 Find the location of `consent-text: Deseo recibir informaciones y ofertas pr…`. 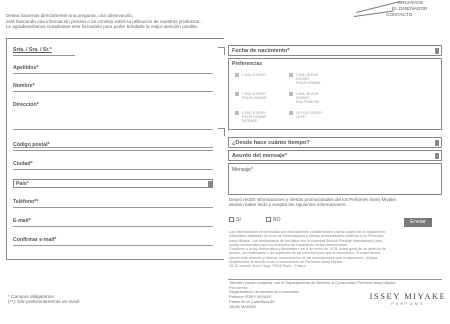

consent-text: Deseo recibir informaciones y ofertas pr… is located at coordinates (334, 202).